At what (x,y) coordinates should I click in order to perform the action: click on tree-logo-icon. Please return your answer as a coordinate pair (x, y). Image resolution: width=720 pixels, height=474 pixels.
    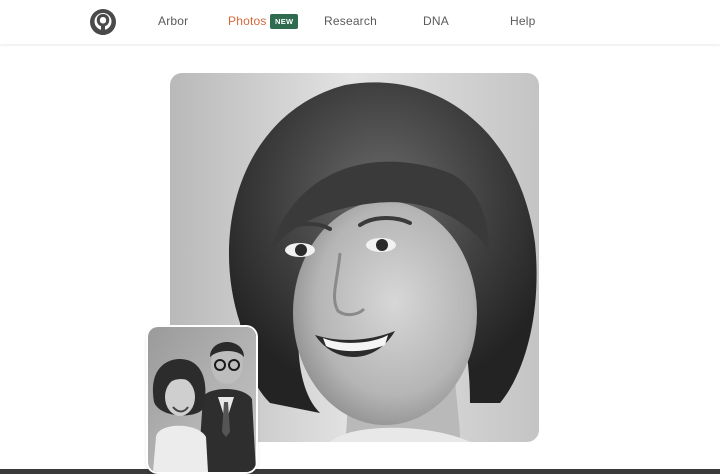
    Looking at the image, I should click on (103, 22).